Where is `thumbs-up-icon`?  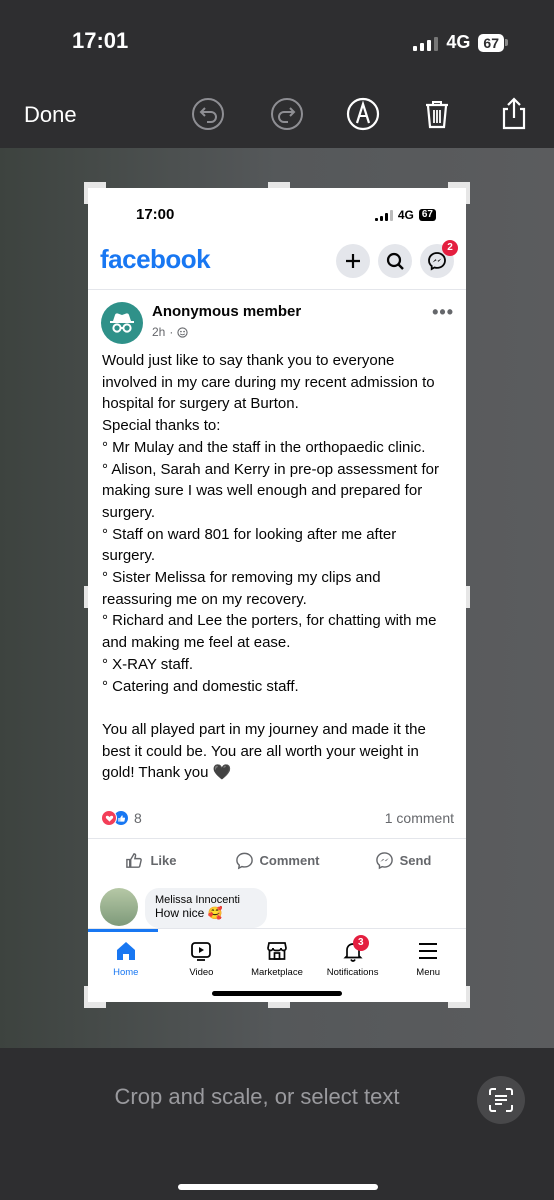
thumbs-up-icon is located at coordinates (134, 860).